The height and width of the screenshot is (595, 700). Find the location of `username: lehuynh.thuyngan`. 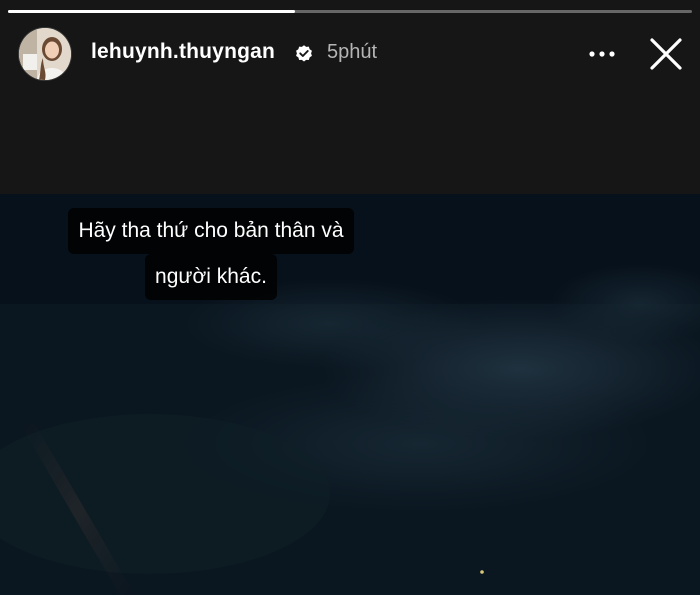

username: lehuynh.thuyngan is located at coordinates (183, 52).